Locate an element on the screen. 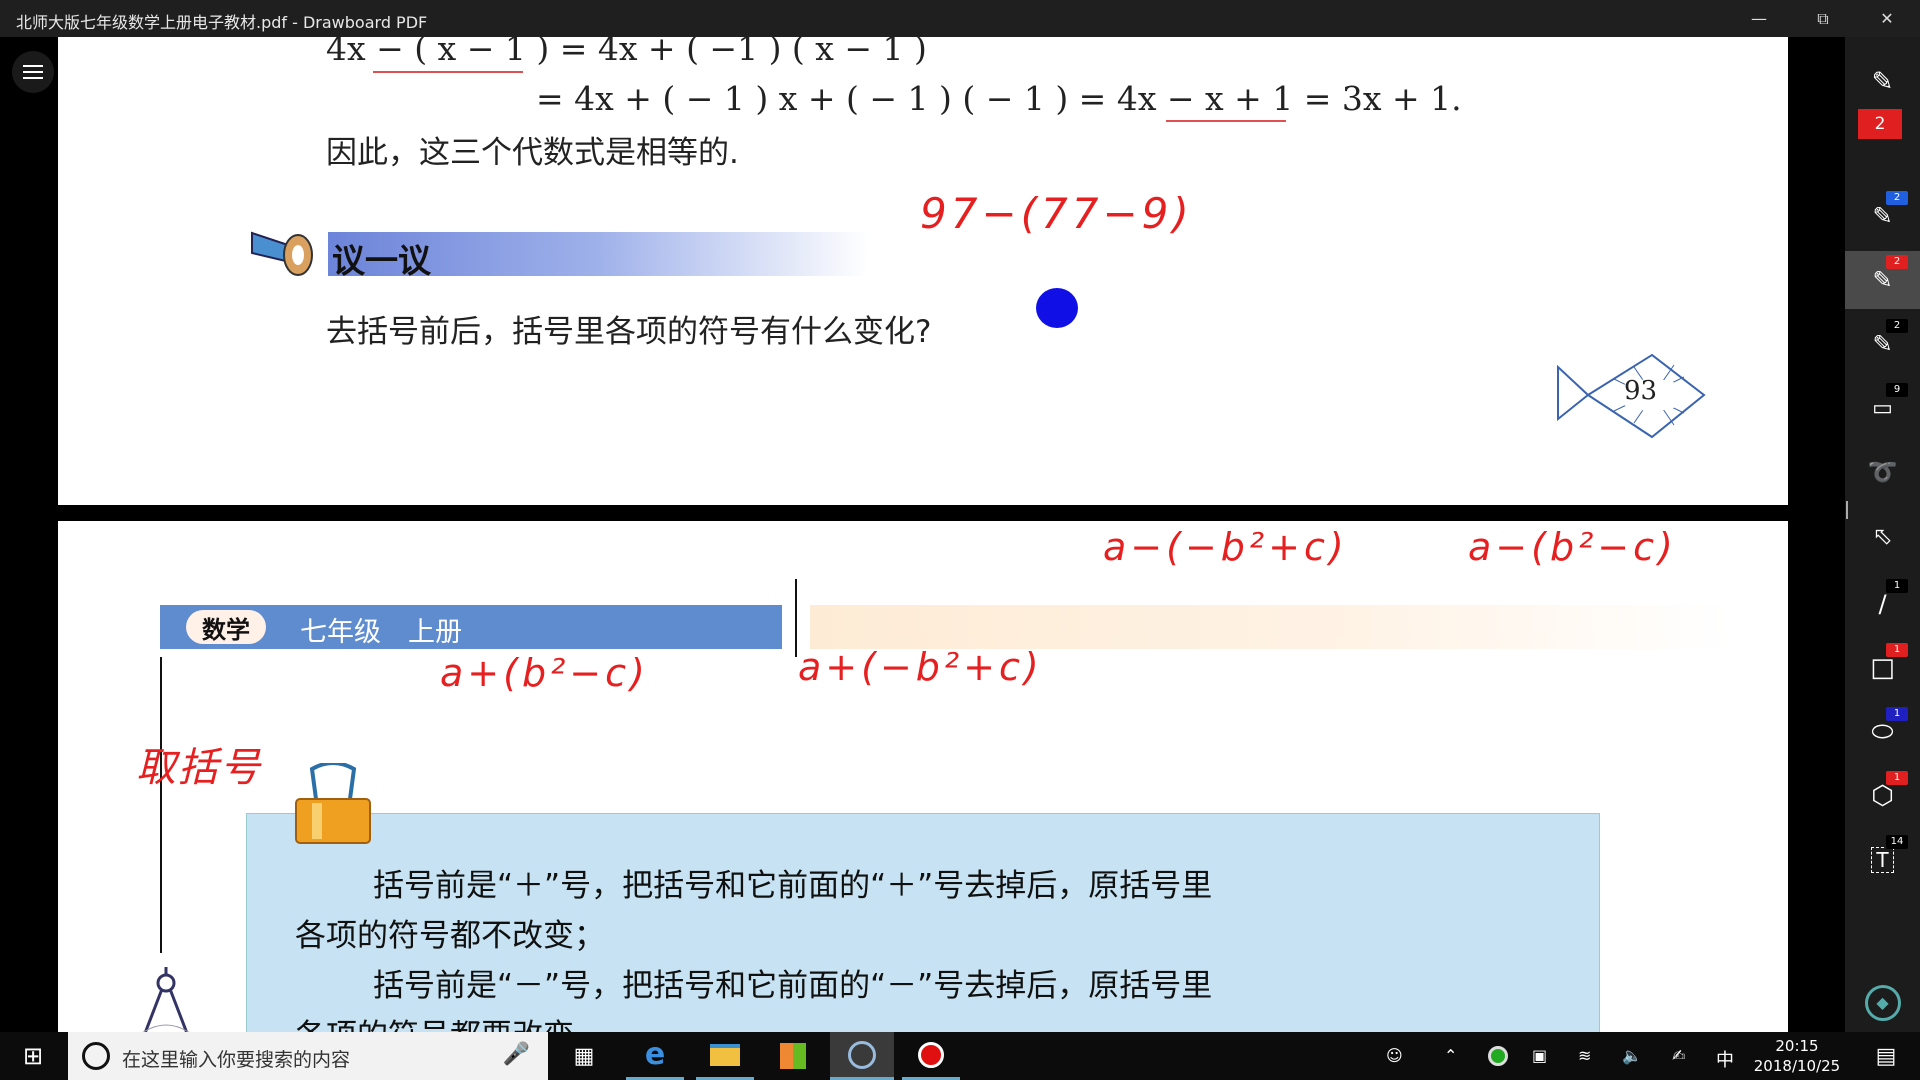 This screenshot has height=1080, width=1920. minimize-icon: — is located at coordinates (1759, 18).